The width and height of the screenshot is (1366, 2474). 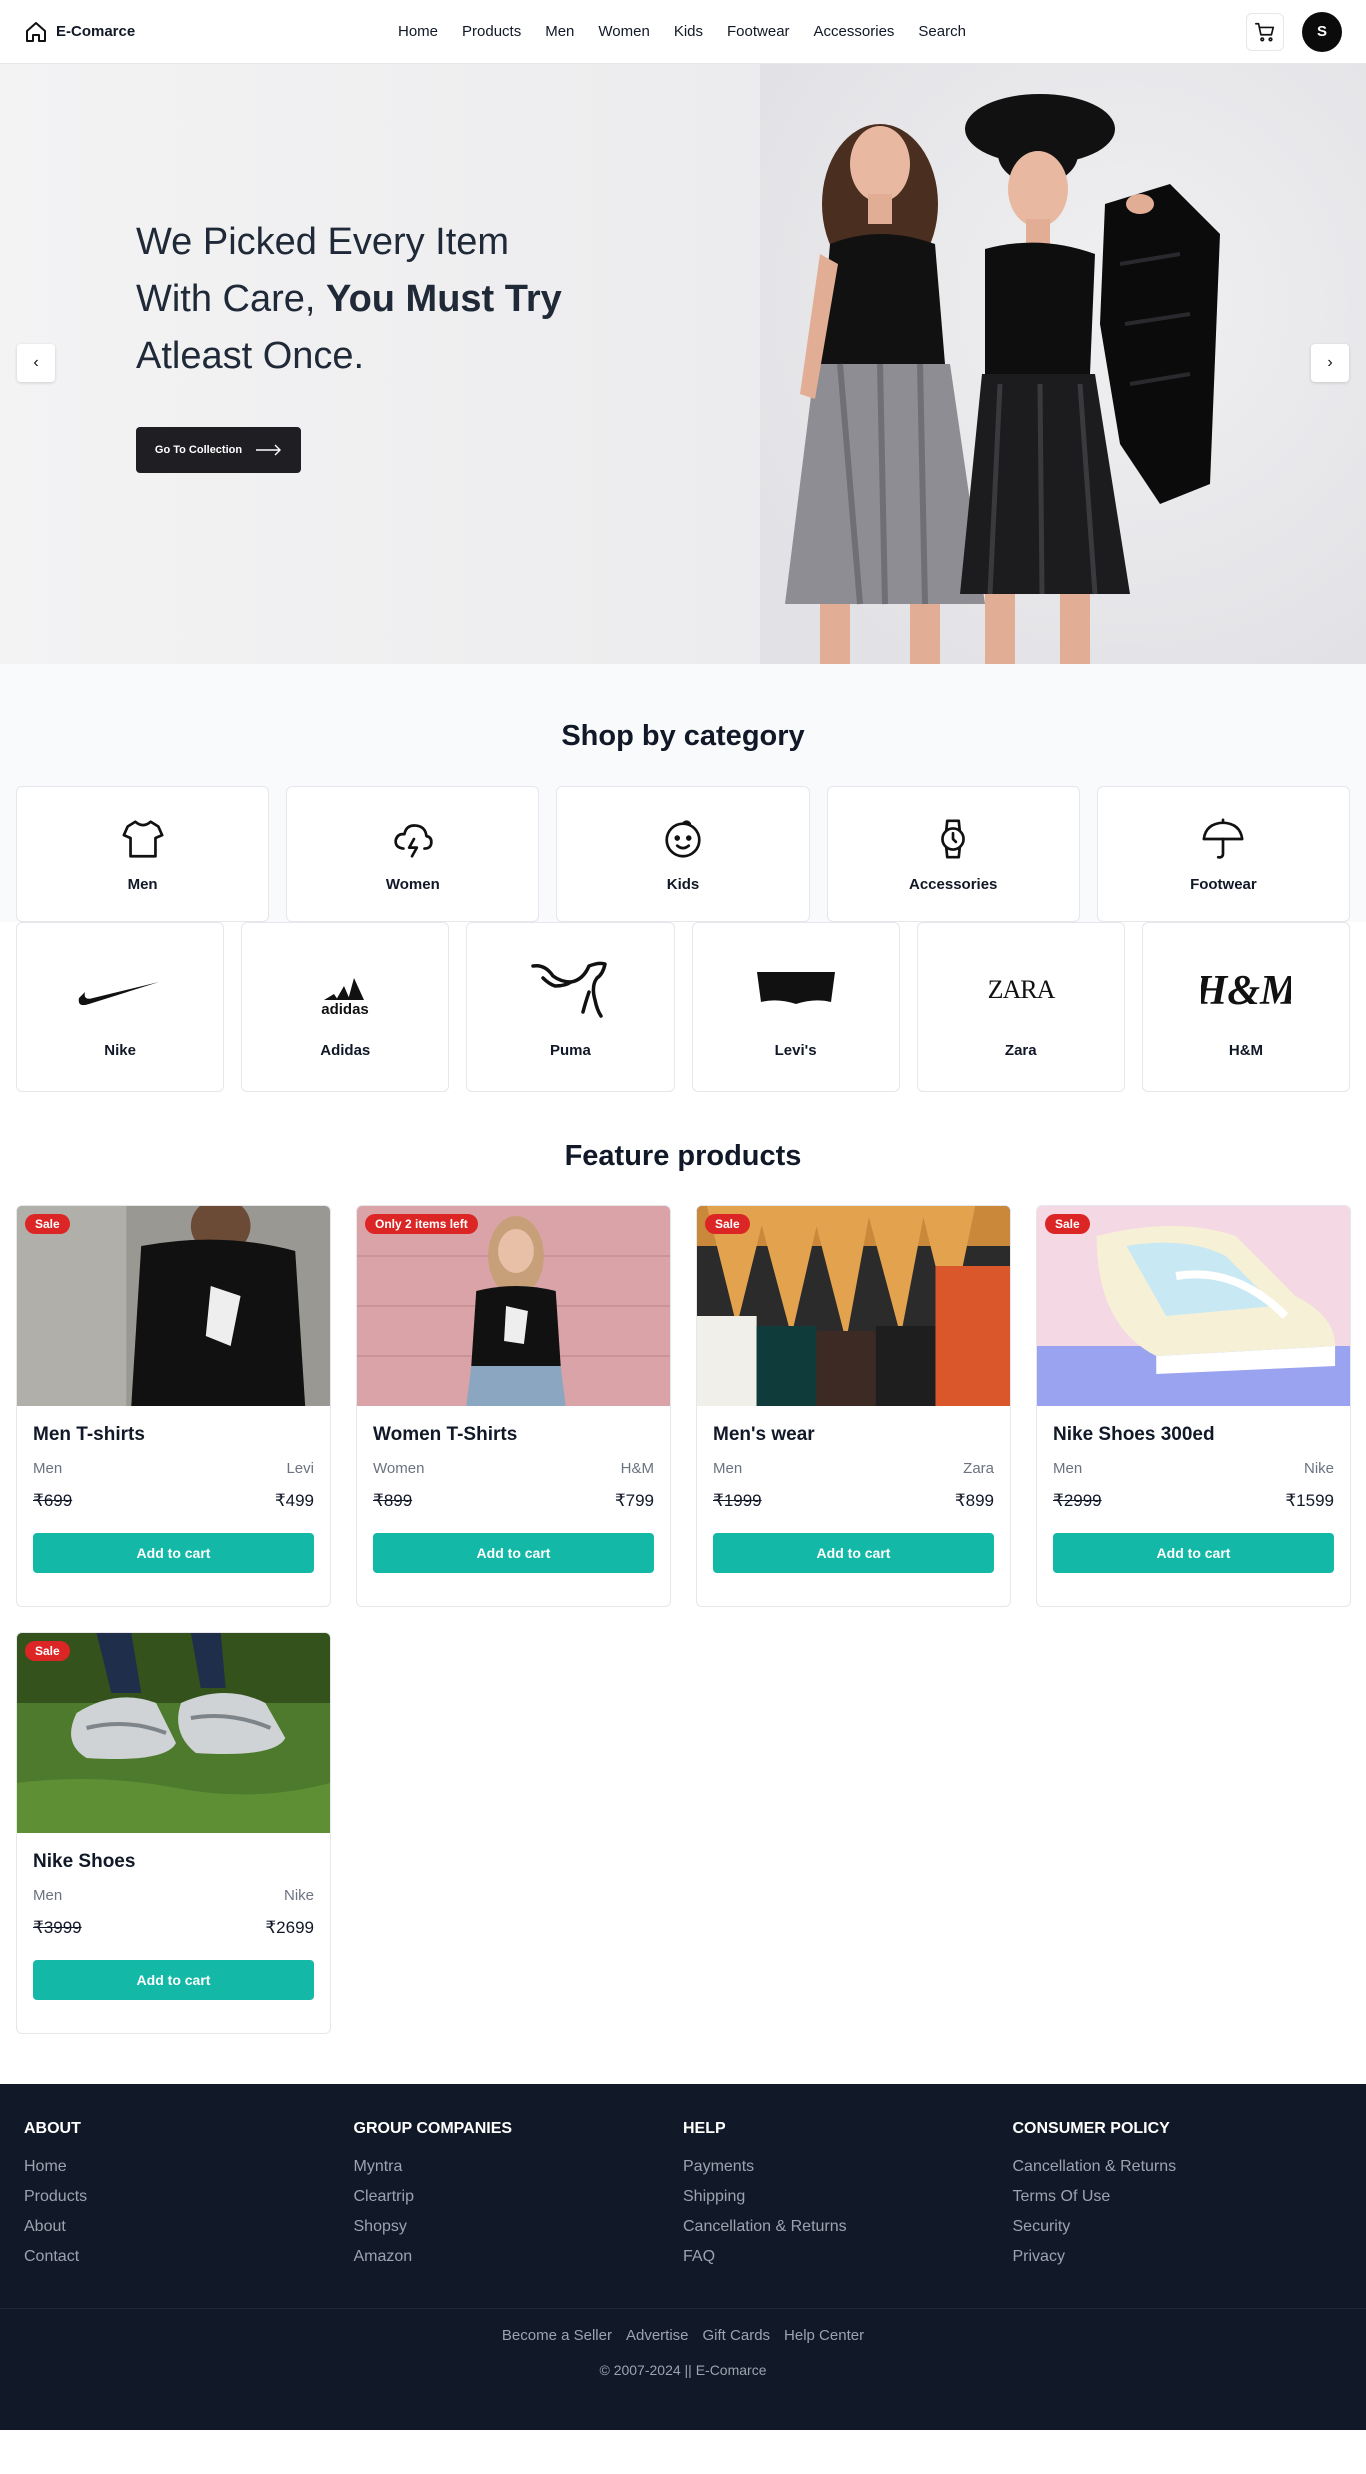 I want to click on category-card-kids: Kids, so click(x=683, y=854).